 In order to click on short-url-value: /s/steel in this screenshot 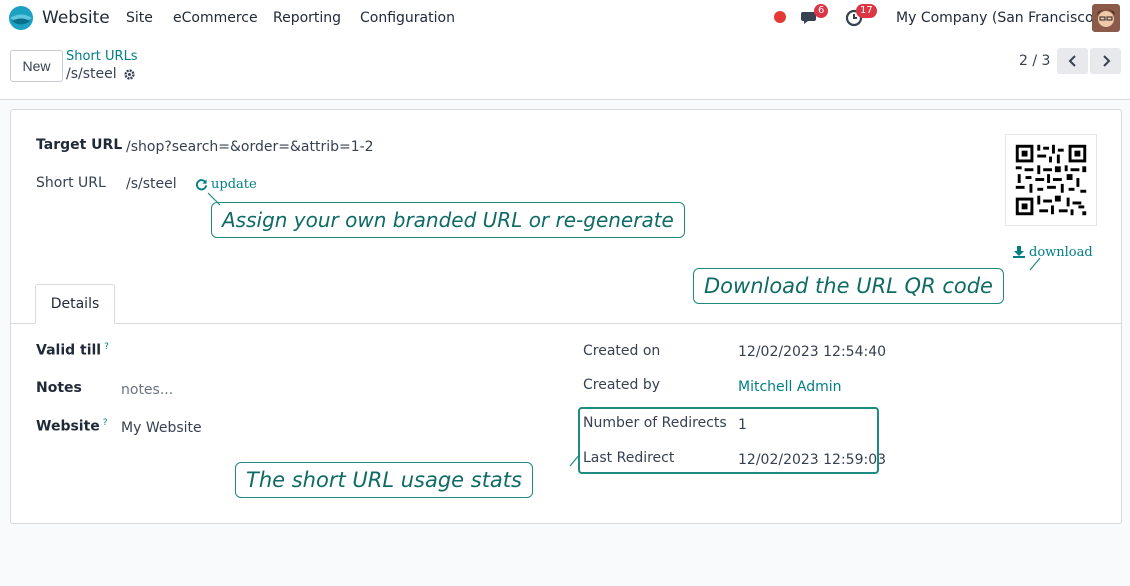, I will do `click(151, 184)`.